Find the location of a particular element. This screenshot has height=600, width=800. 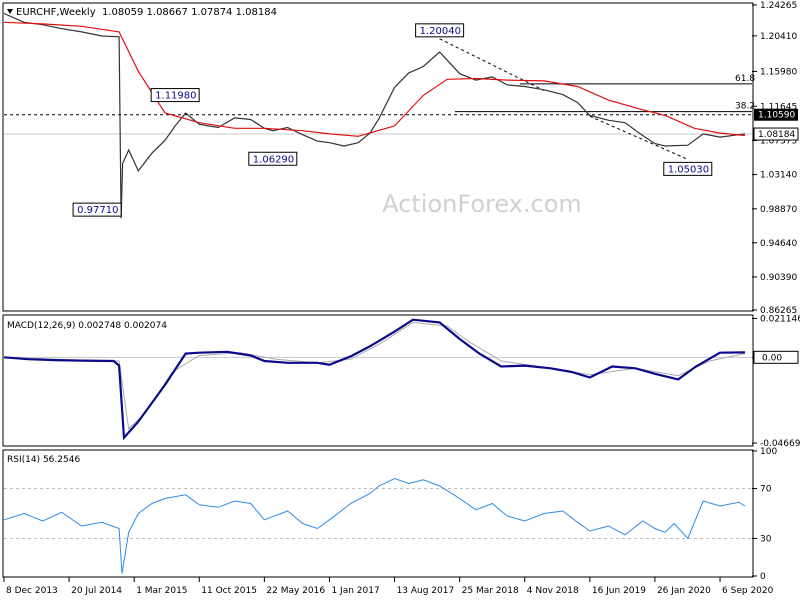

macd-last-label: 0.00 is located at coordinates (772, 358).